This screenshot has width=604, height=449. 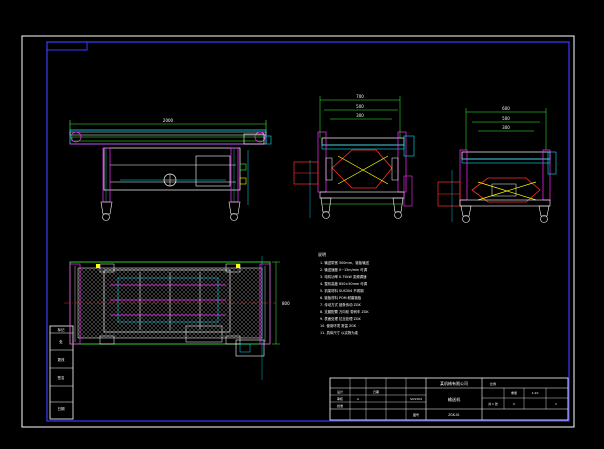 I want to click on tb-drawing-no: 图号, so click(x=416, y=414).